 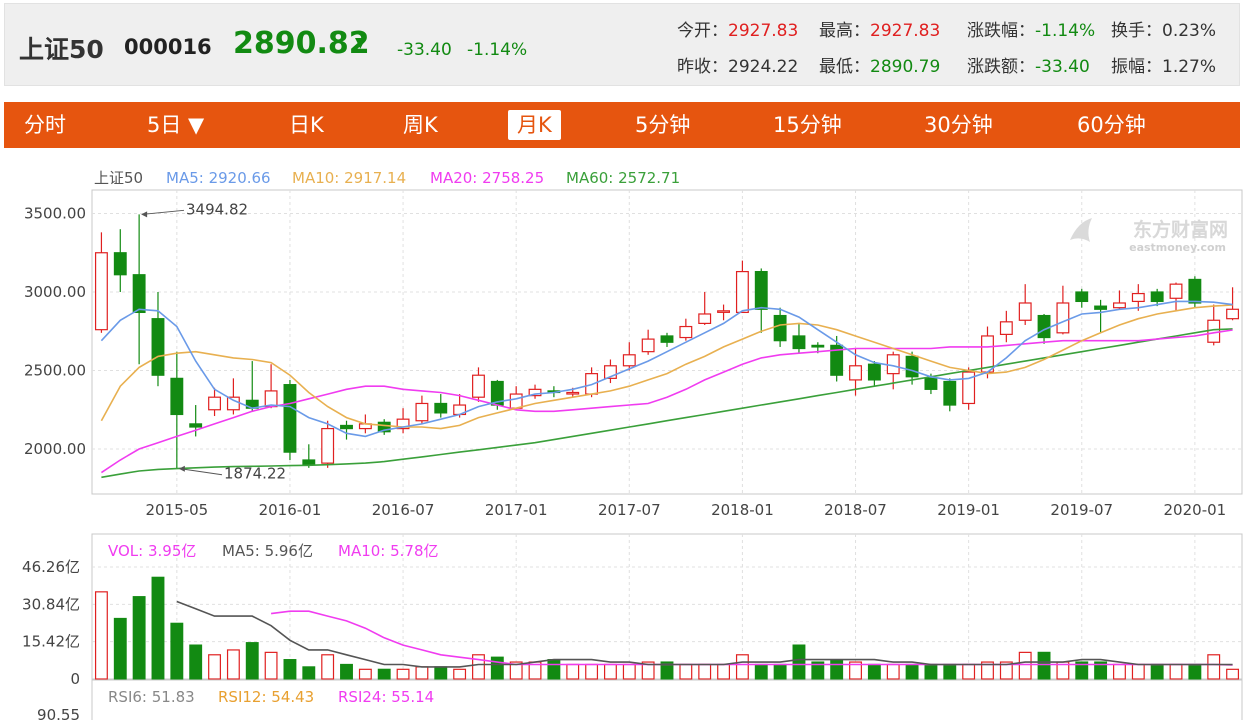 I want to click on date-tick-label: 2018-07, so click(x=855, y=510).